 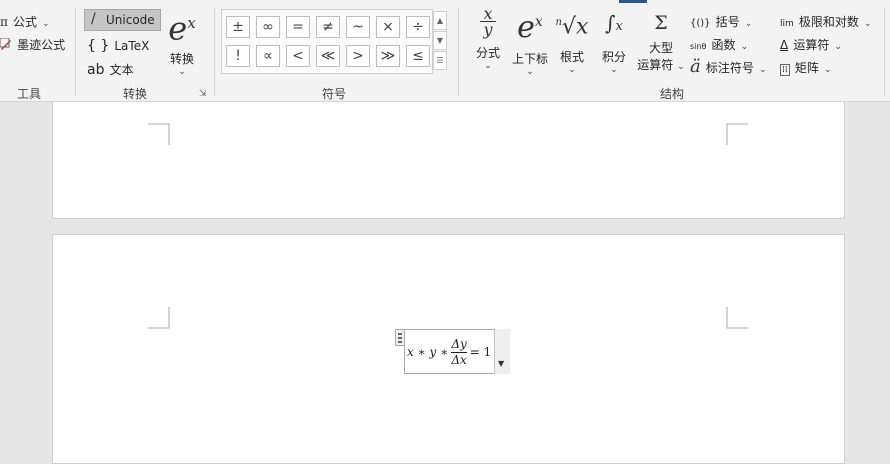 I want to click on symbols-group-label: 符号, so click(x=334, y=94).